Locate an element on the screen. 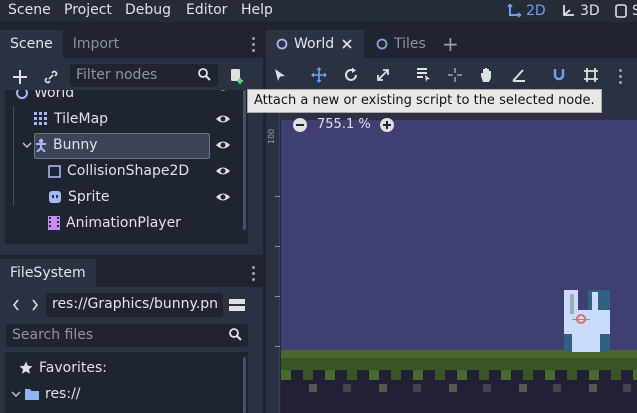 The width and height of the screenshot is (637, 413). grid-snap-button is located at coordinates (591, 75).